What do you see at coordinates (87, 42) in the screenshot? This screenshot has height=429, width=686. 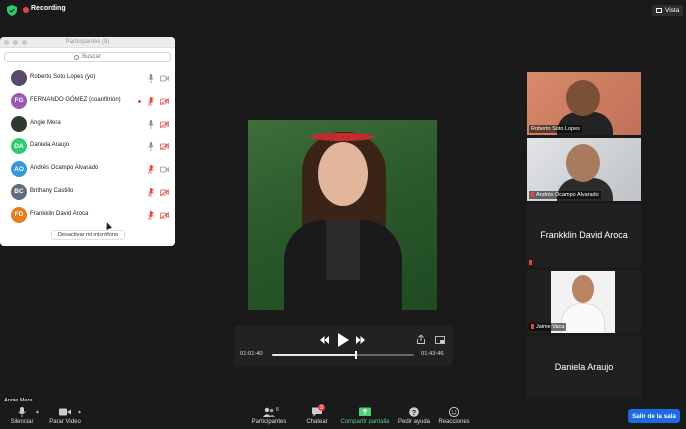 I see `panel-titlebar: Participantes (8)` at bounding box center [87, 42].